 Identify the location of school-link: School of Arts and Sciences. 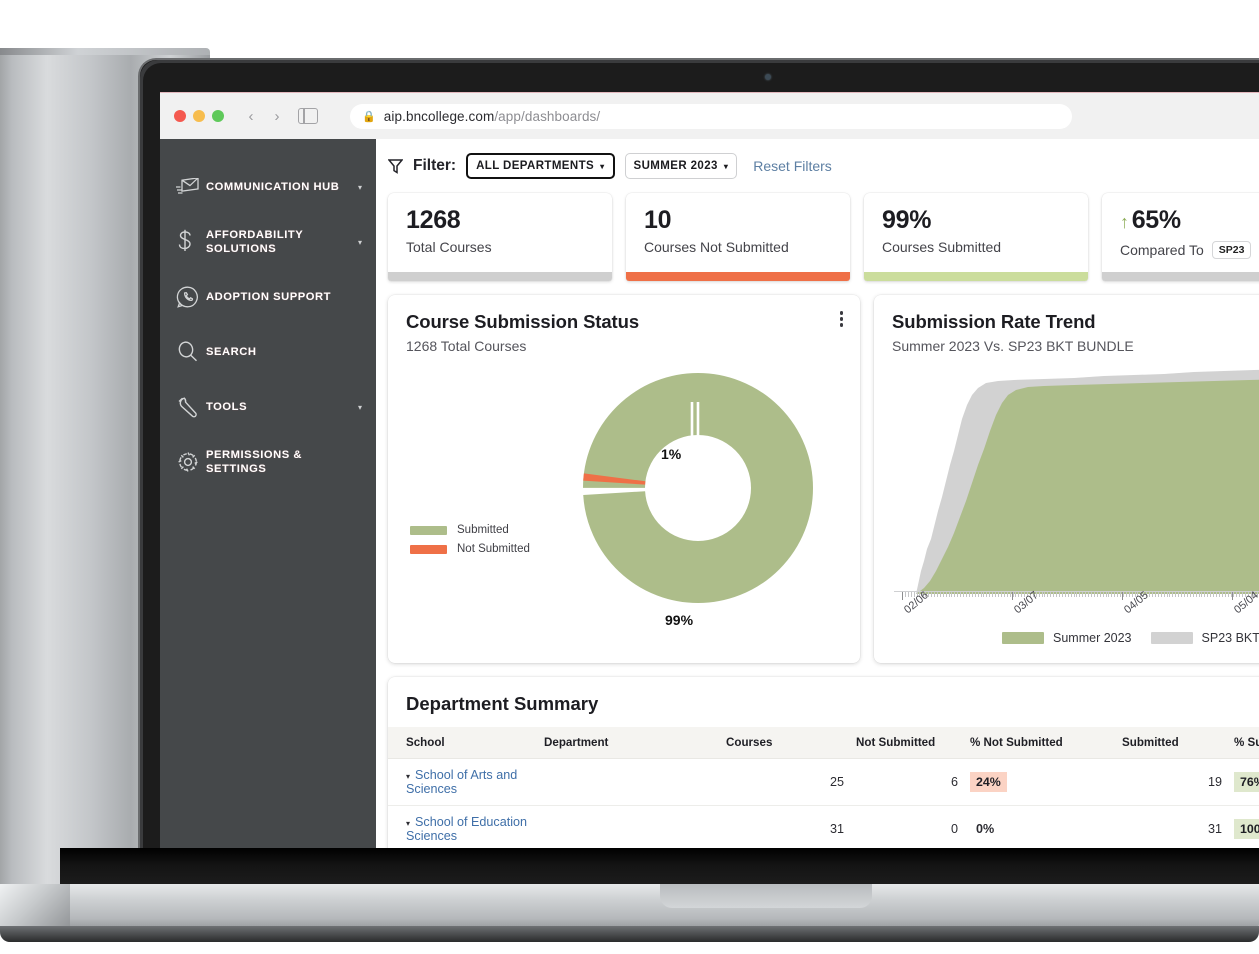
(461, 782).